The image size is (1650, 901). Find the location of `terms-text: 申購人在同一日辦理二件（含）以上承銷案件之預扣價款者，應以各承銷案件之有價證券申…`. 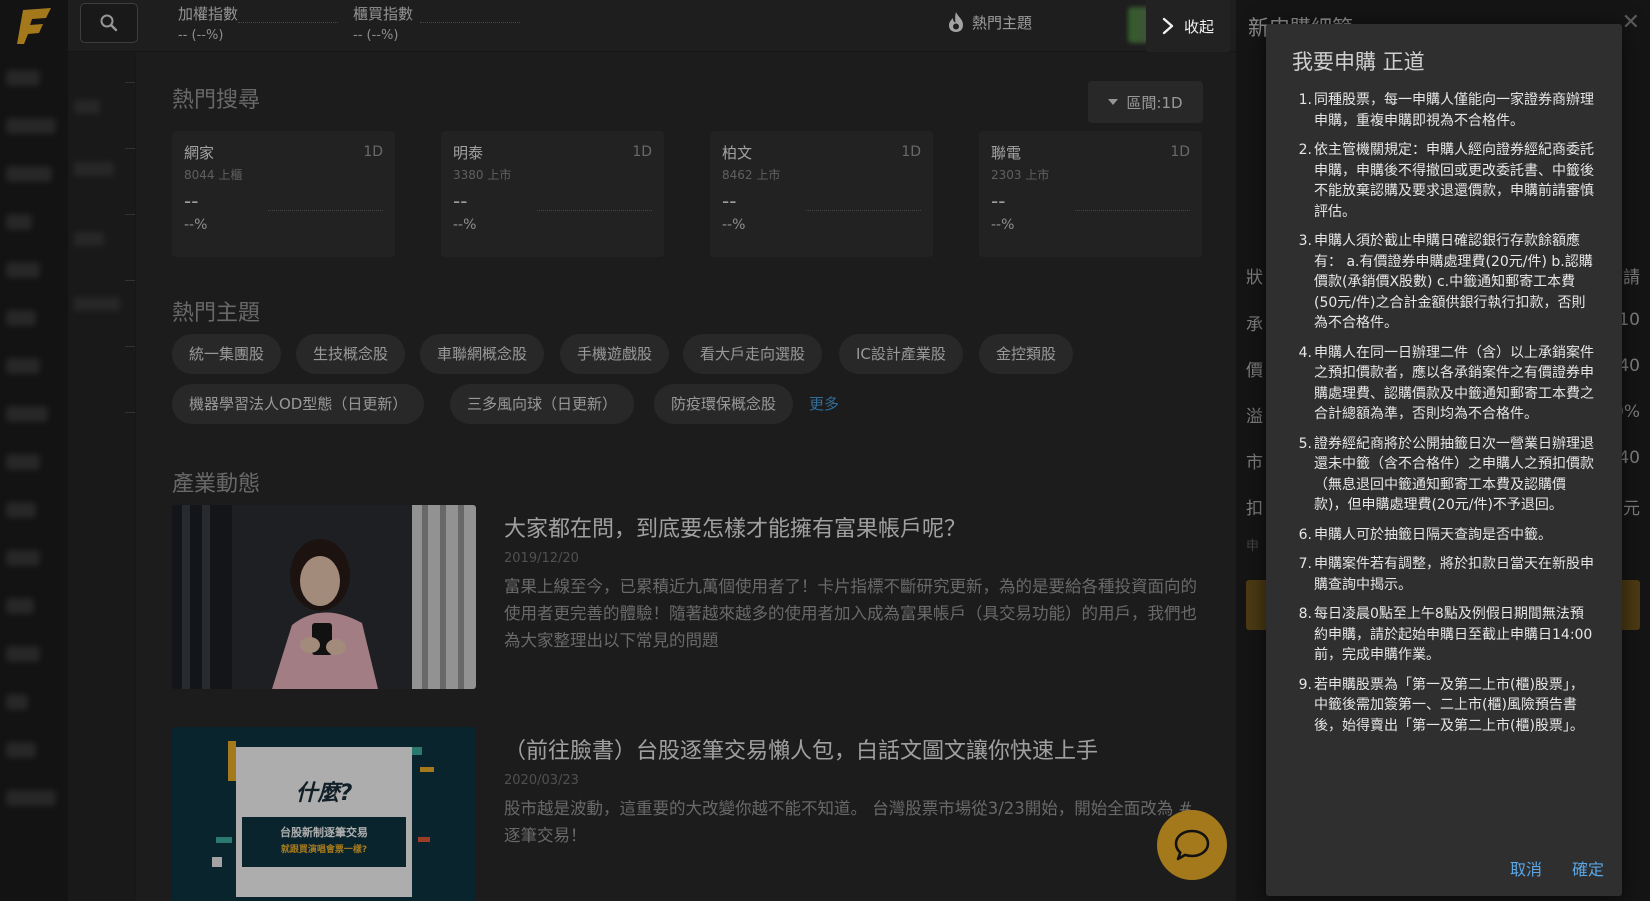

terms-text: 申購人在同一日辦理二件（含）以上承銷案件之預扣價款者，應以各承銷案件之有價證券申… is located at coordinates (1454, 383).